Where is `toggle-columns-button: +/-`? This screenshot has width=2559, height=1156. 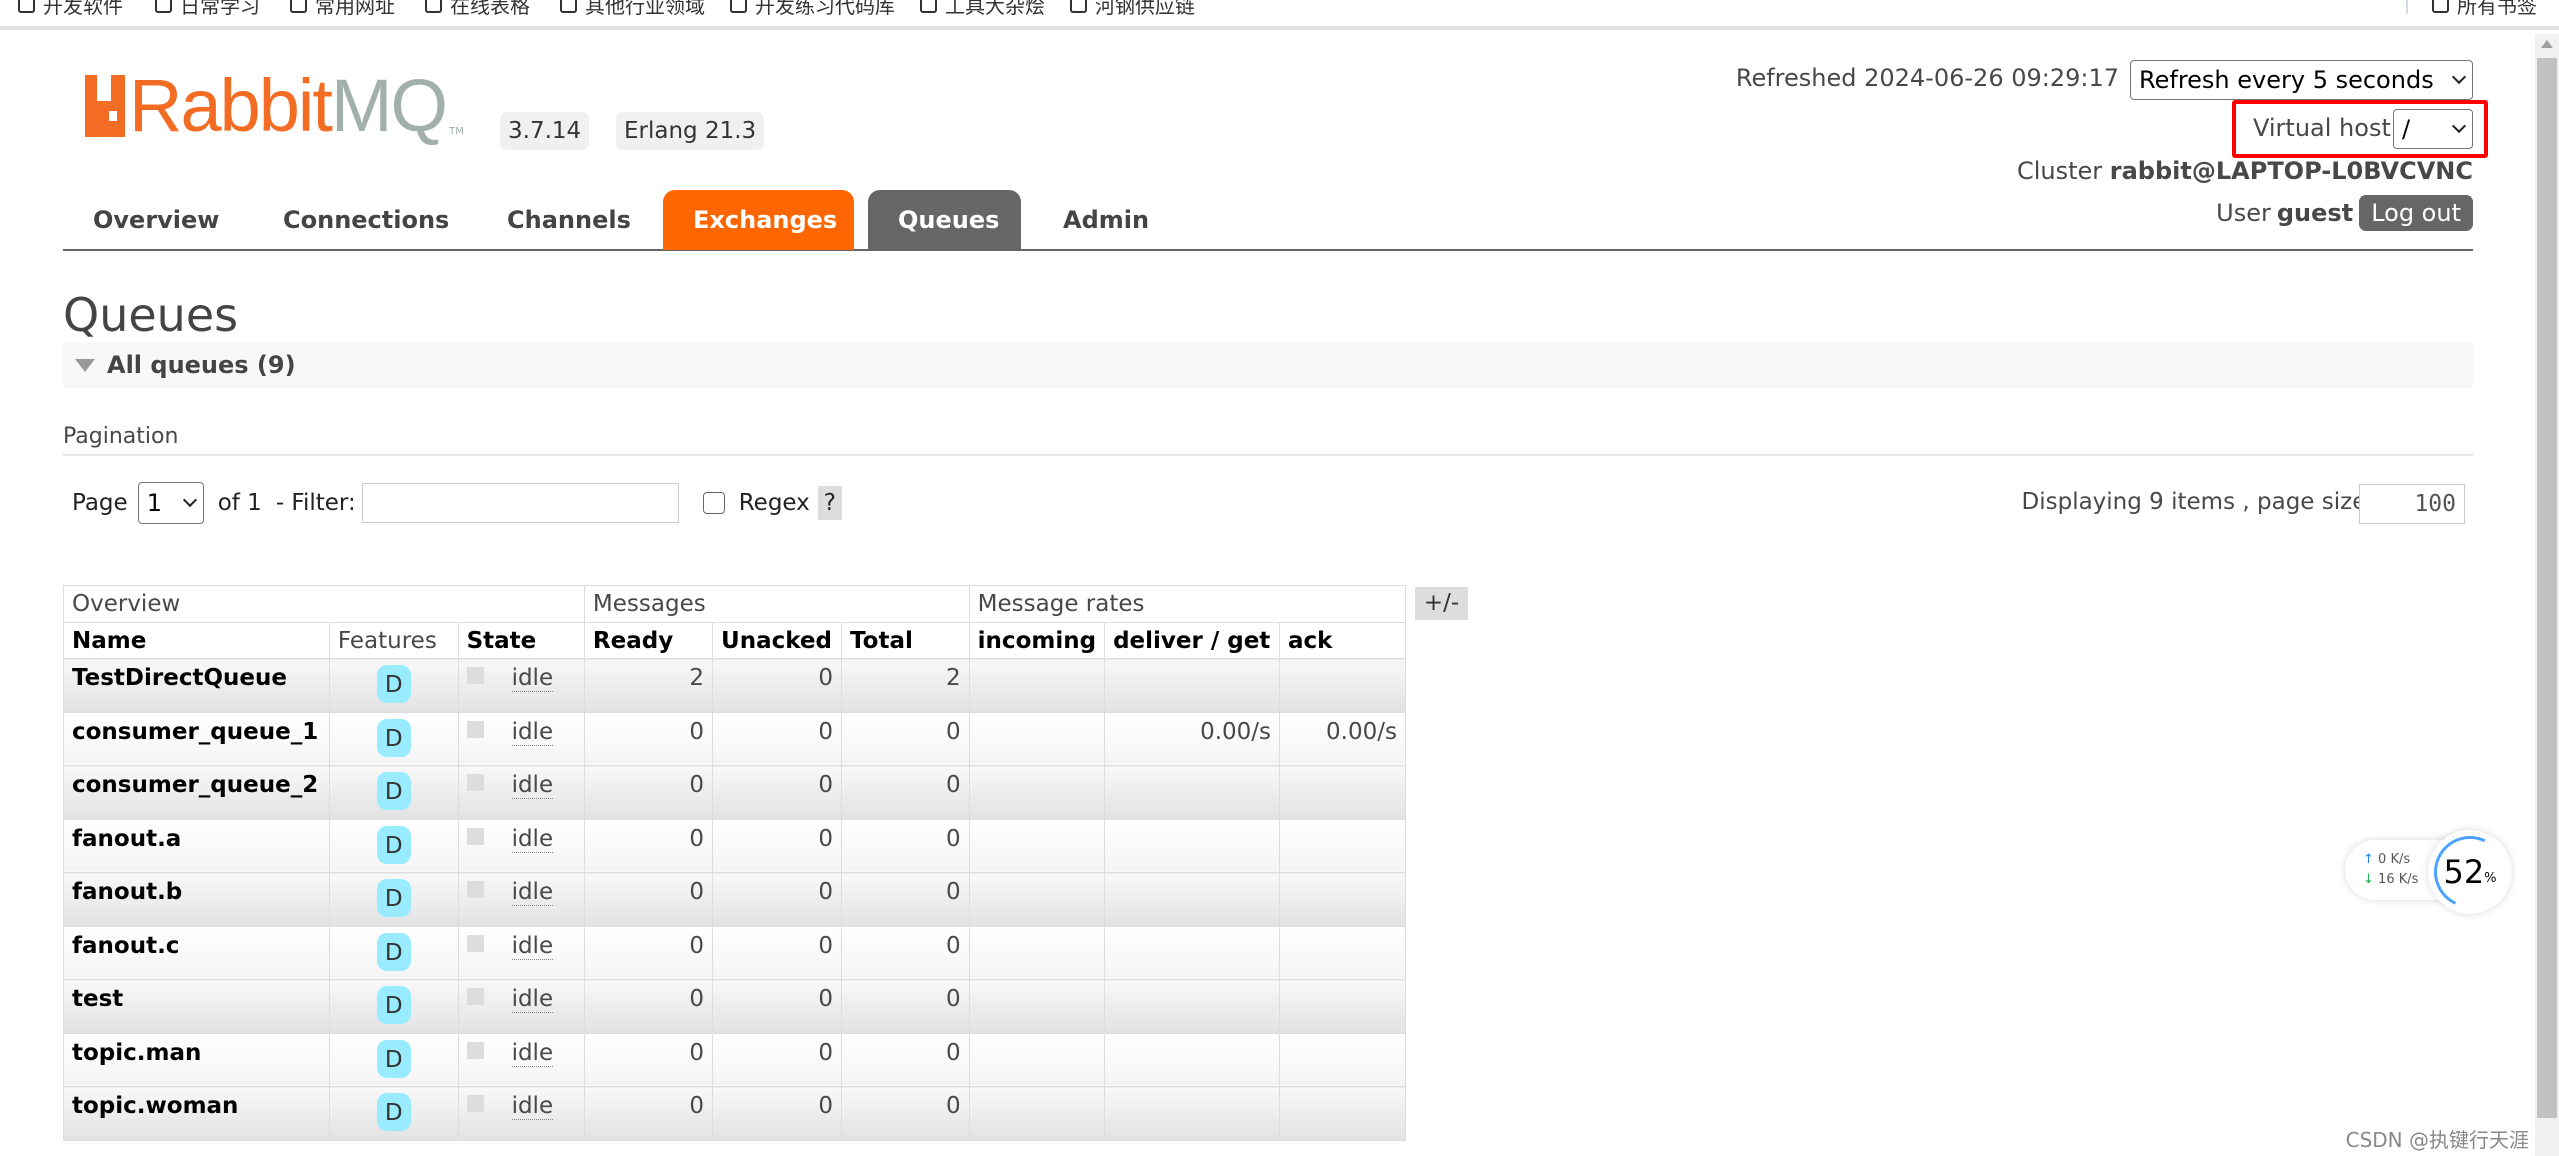 toggle-columns-button: +/- is located at coordinates (1441, 603).